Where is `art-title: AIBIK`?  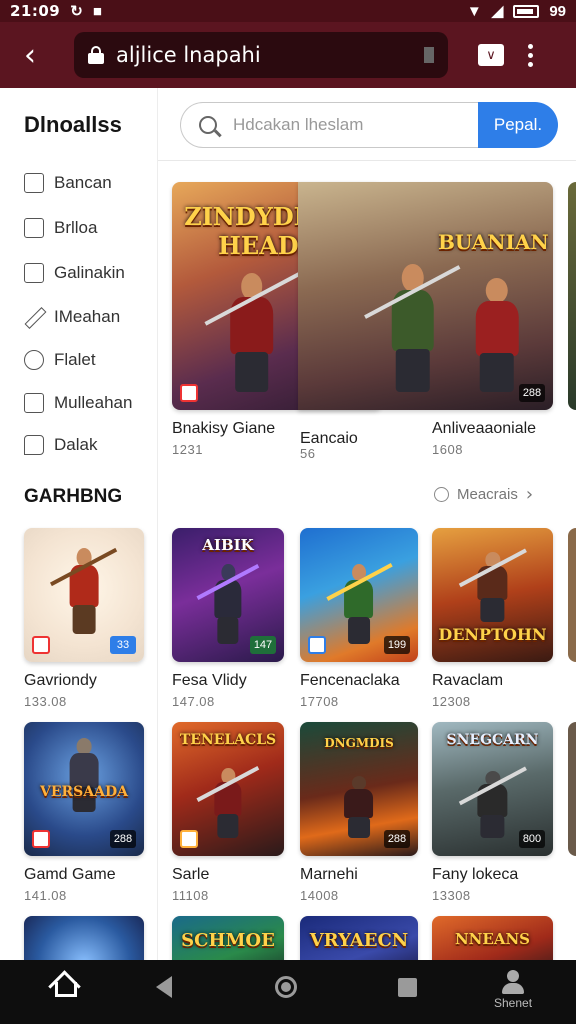
art-title: AIBIK is located at coordinates (228, 545).